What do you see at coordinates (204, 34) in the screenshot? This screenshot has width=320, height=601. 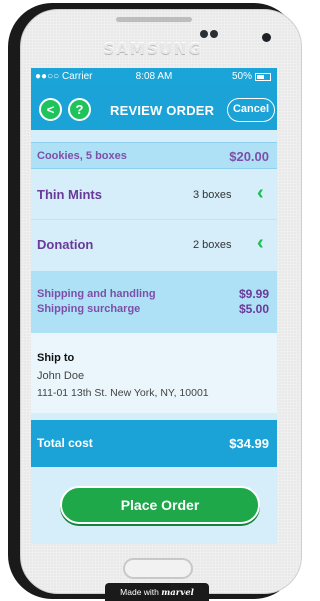 I see `proximity-sensor` at bounding box center [204, 34].